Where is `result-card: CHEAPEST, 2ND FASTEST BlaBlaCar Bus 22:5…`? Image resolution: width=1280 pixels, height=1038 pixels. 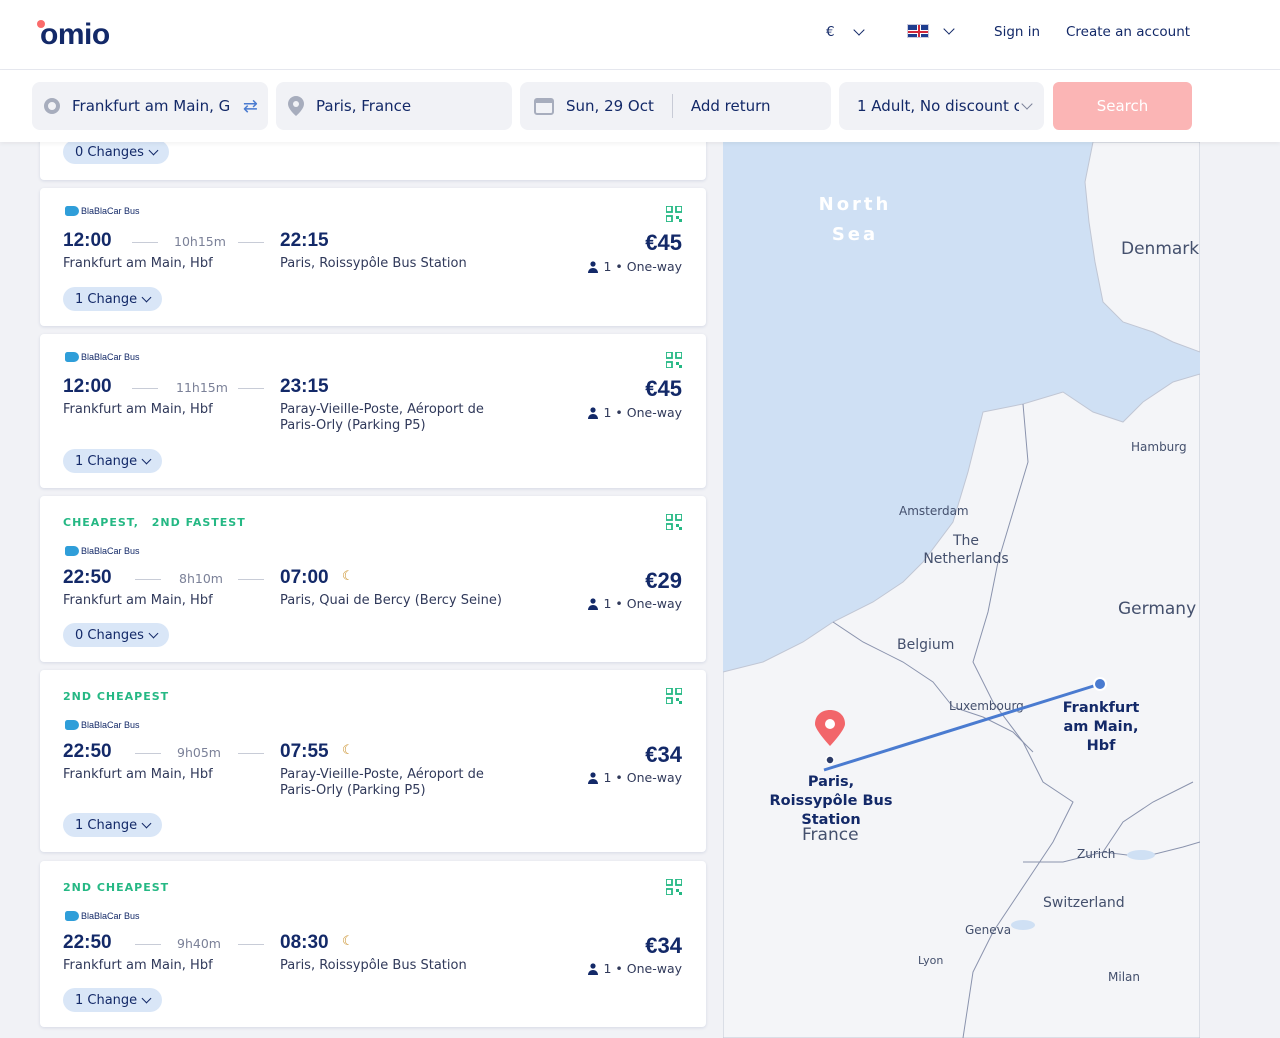
result-card: CHEAPEST, 2ND FASTEST BlaBlaCar Bus 22:5… is located at coordinates (373, 579).